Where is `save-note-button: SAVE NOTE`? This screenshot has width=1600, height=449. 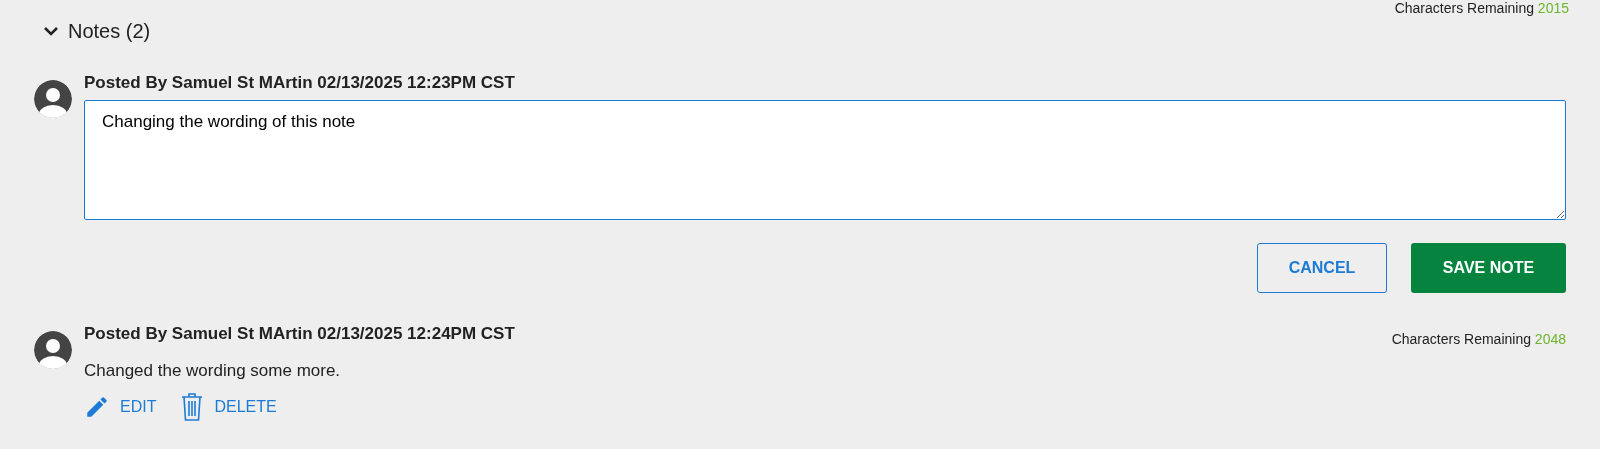 save-note-button: SAVE NOTE is located at coordinates (1488, 268).